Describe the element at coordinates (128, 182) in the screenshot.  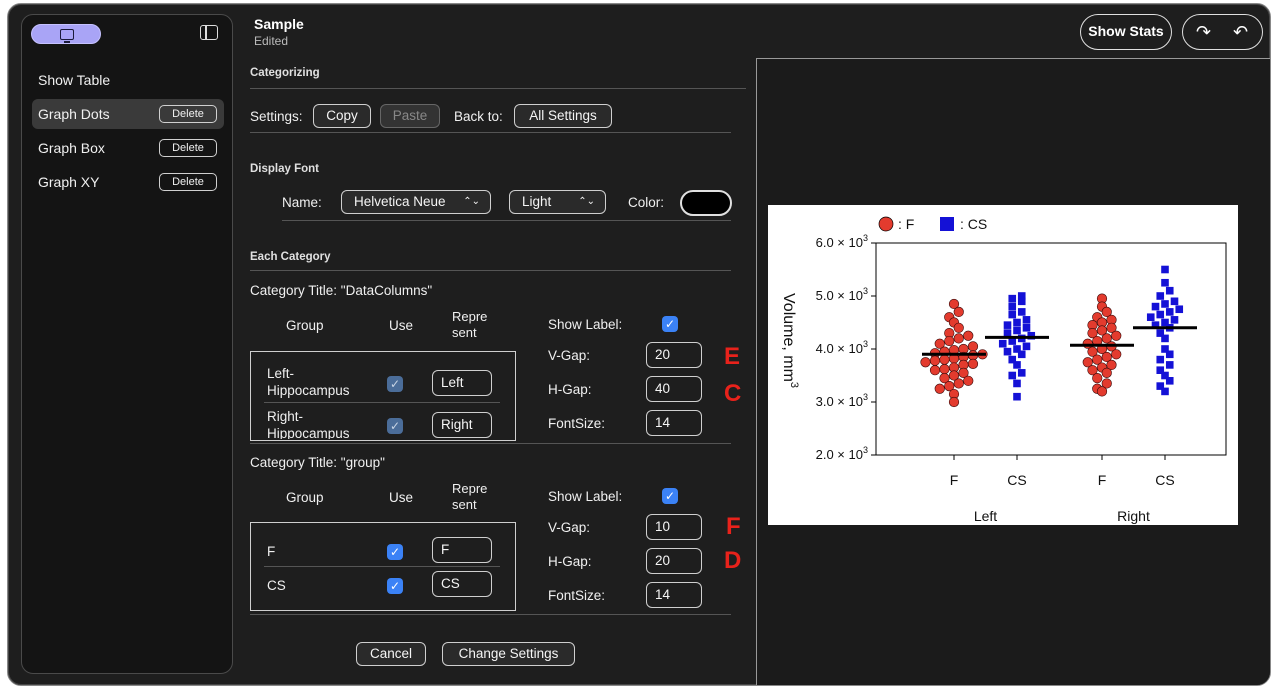
I see `sidebar-item-graph-xy: Graph XY Delete` at that location.